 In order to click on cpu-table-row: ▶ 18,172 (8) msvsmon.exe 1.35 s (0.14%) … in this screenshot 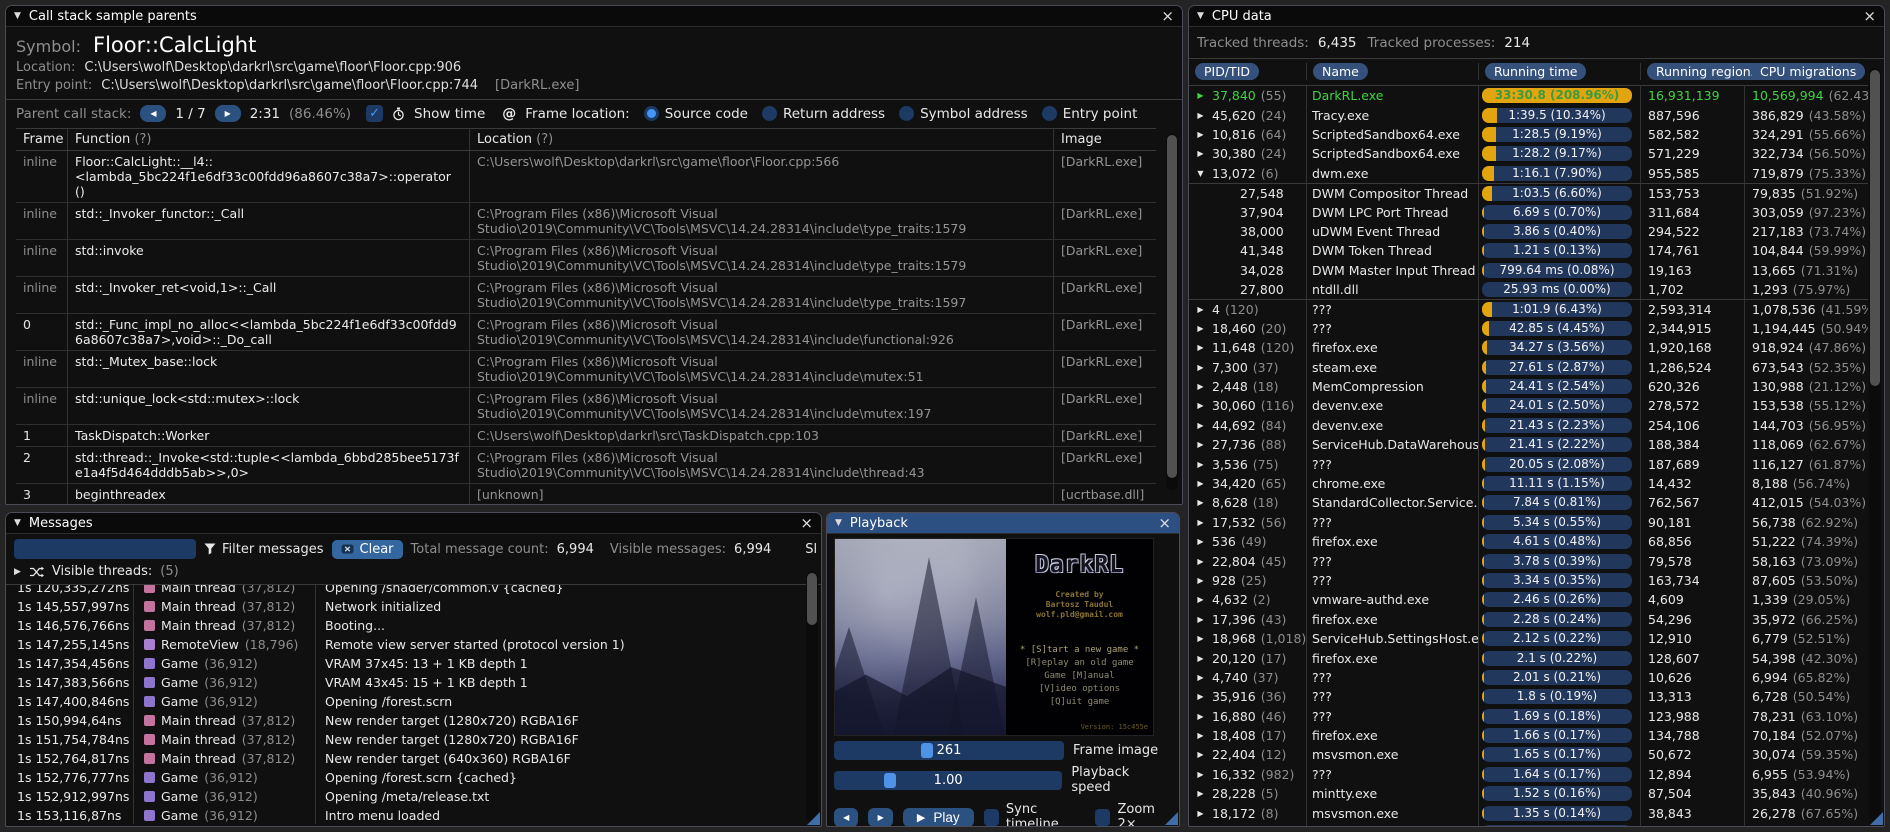, I will do `click(1528, 813)`.